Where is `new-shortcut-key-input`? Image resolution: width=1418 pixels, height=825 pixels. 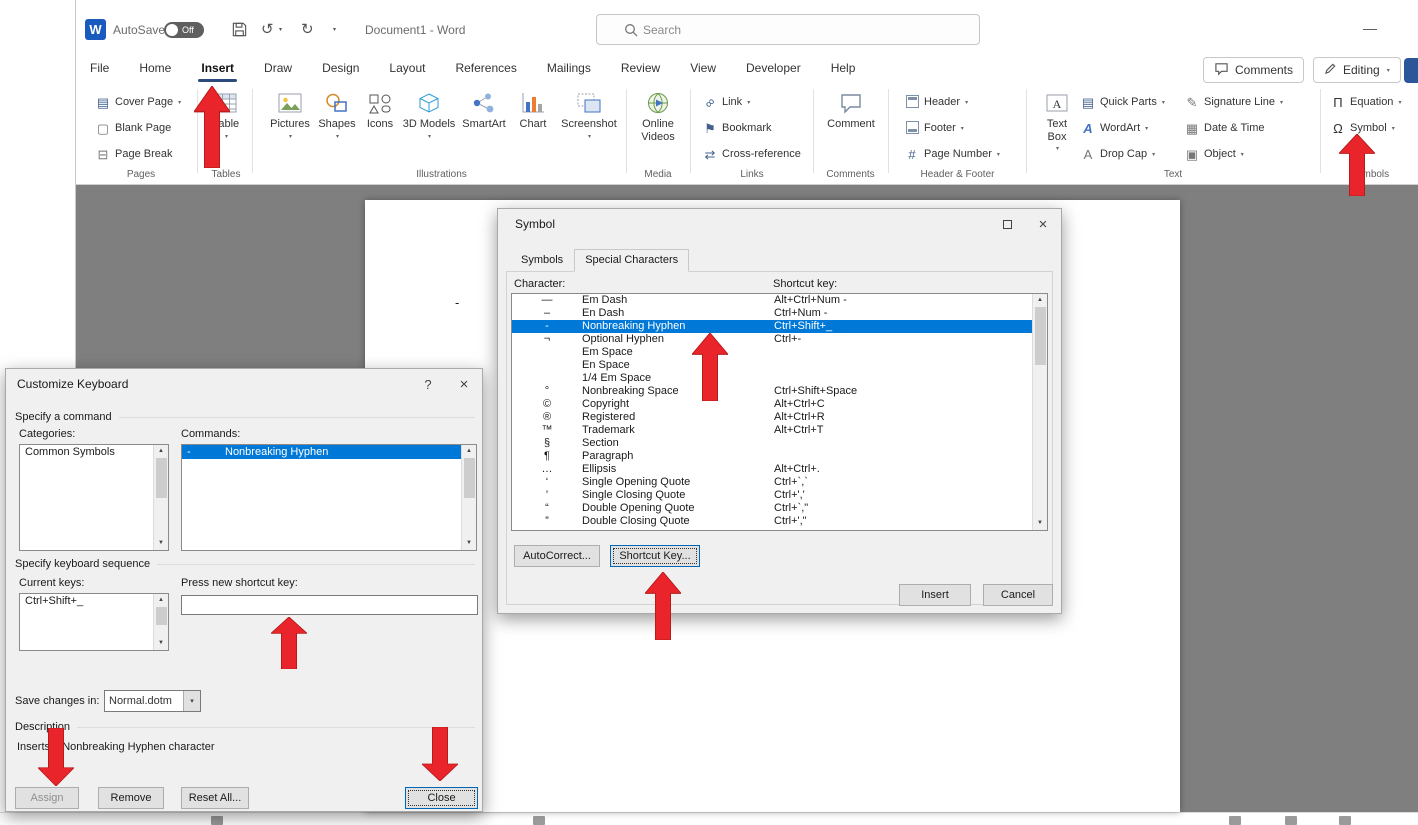 new-shortcut-key-input is located at coordinates (329, 605).